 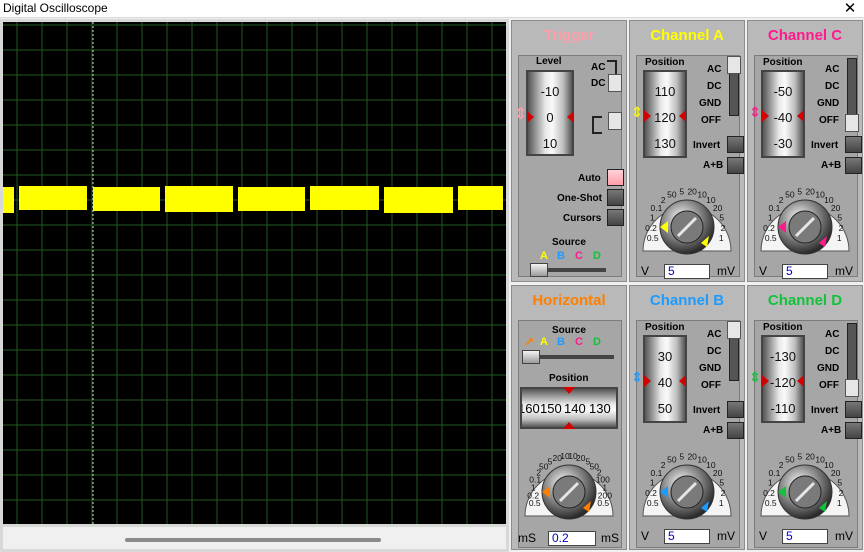 I want to click on channel-b-volts-readout: 5, so click(x=687, y=536).